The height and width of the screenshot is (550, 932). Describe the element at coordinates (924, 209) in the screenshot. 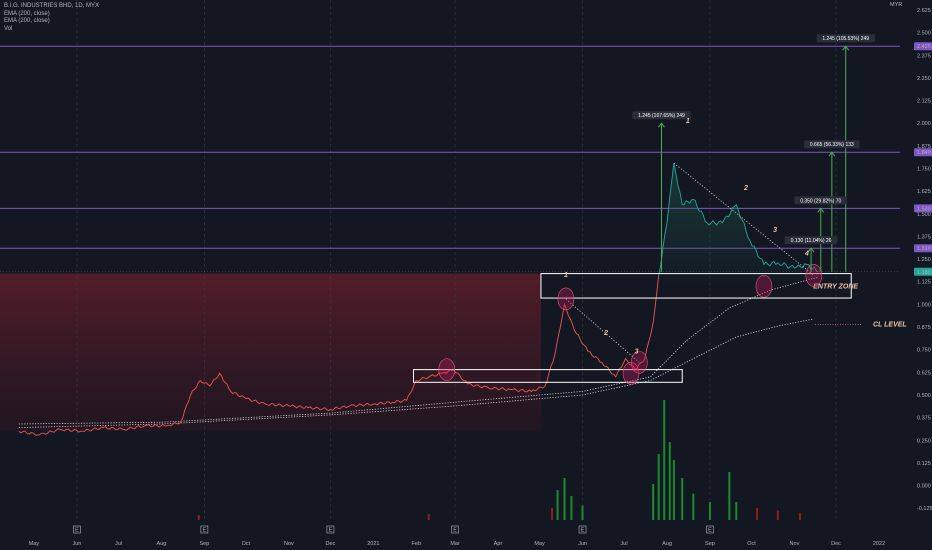

I see `level-tag-label: 1.530` at that location.